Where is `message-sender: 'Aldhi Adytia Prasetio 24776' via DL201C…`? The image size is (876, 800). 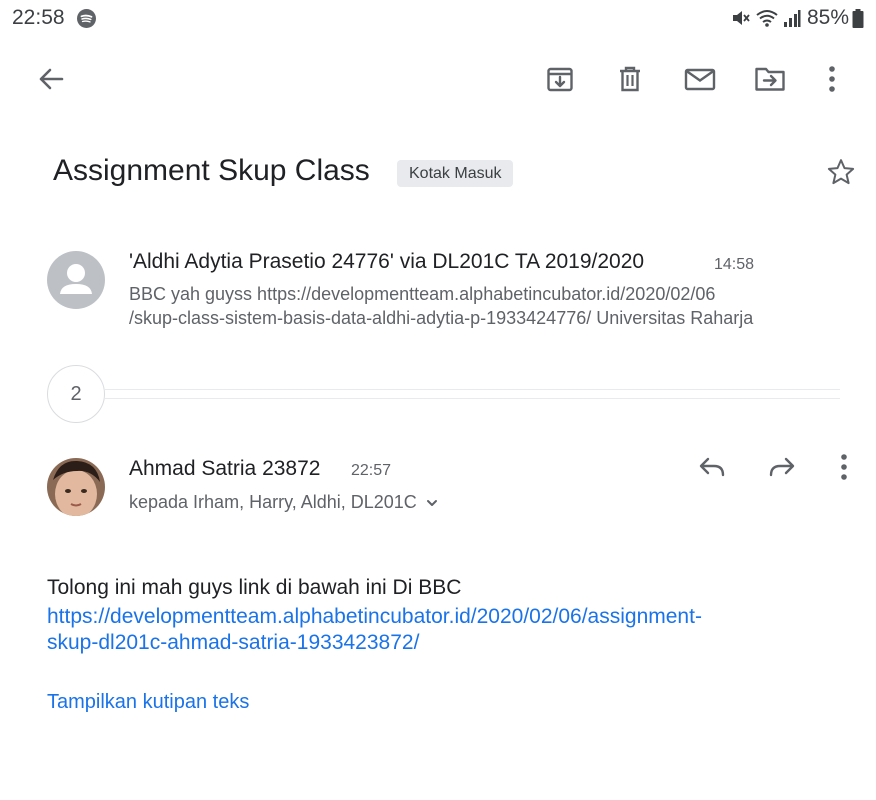
message-sender: 'Aldhi Adytia Prasetio 24776' via DL201C… is located at coordinates (386, 262).